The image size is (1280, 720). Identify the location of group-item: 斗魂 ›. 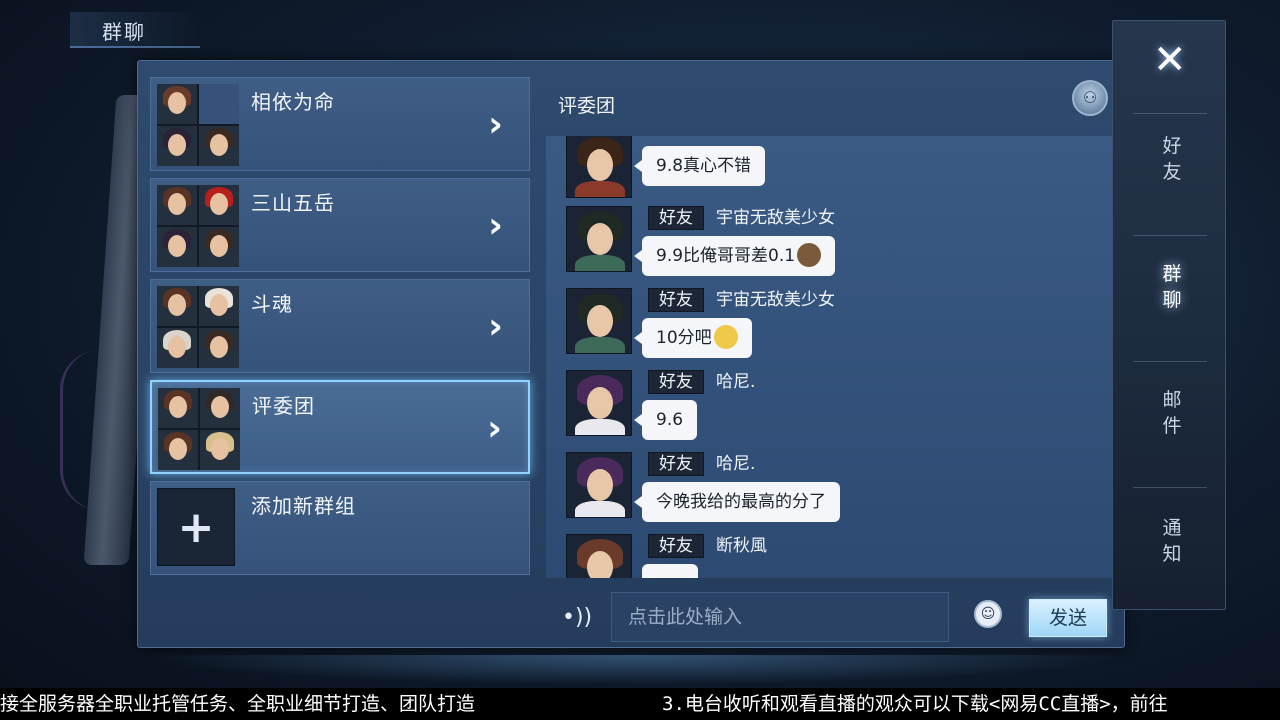
(340, 326).